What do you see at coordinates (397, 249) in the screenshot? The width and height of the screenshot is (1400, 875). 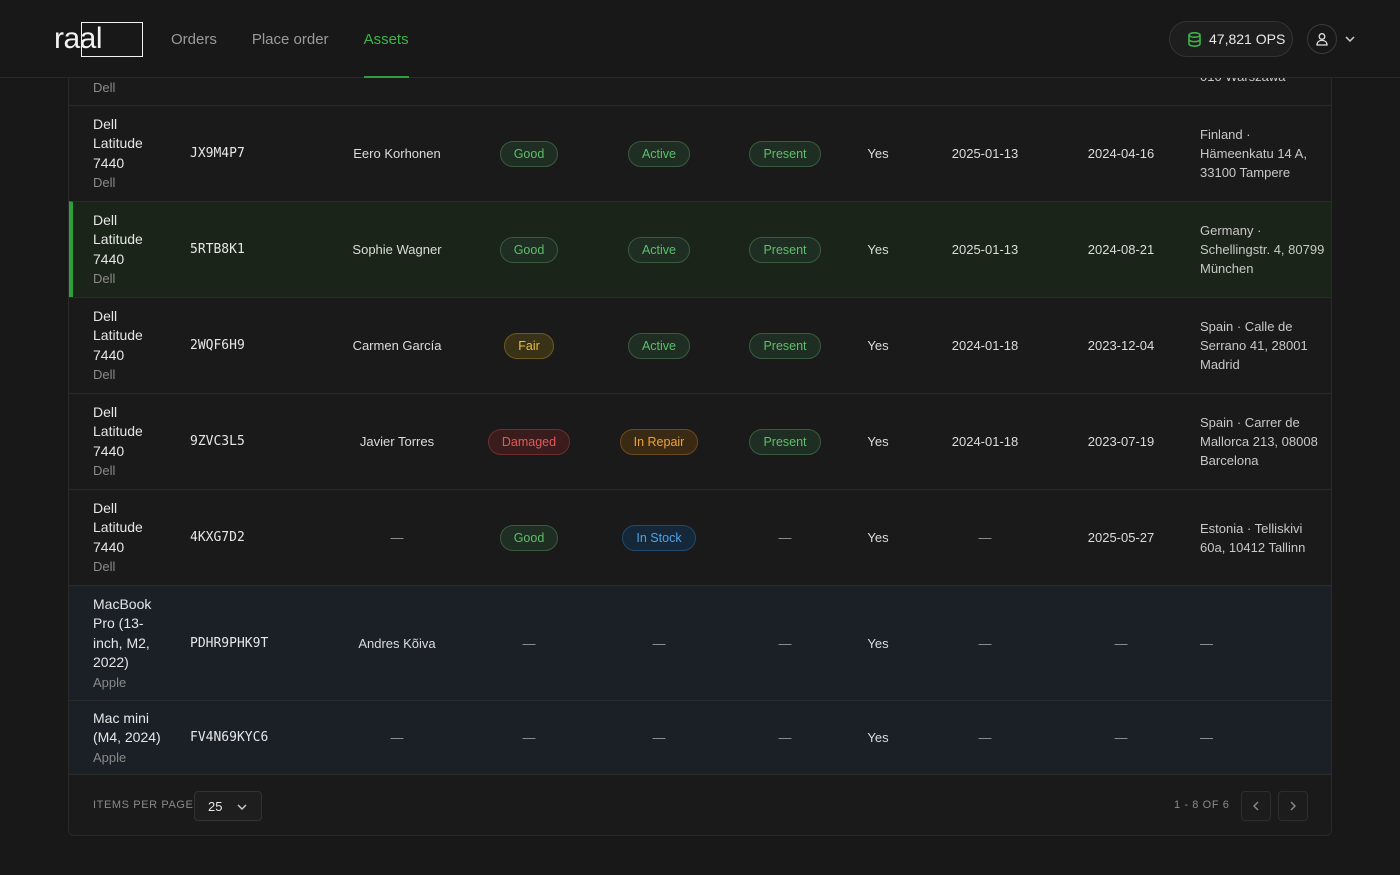 I see `assigned-user: Sophie Wagner` at bounding box center [397, 249].